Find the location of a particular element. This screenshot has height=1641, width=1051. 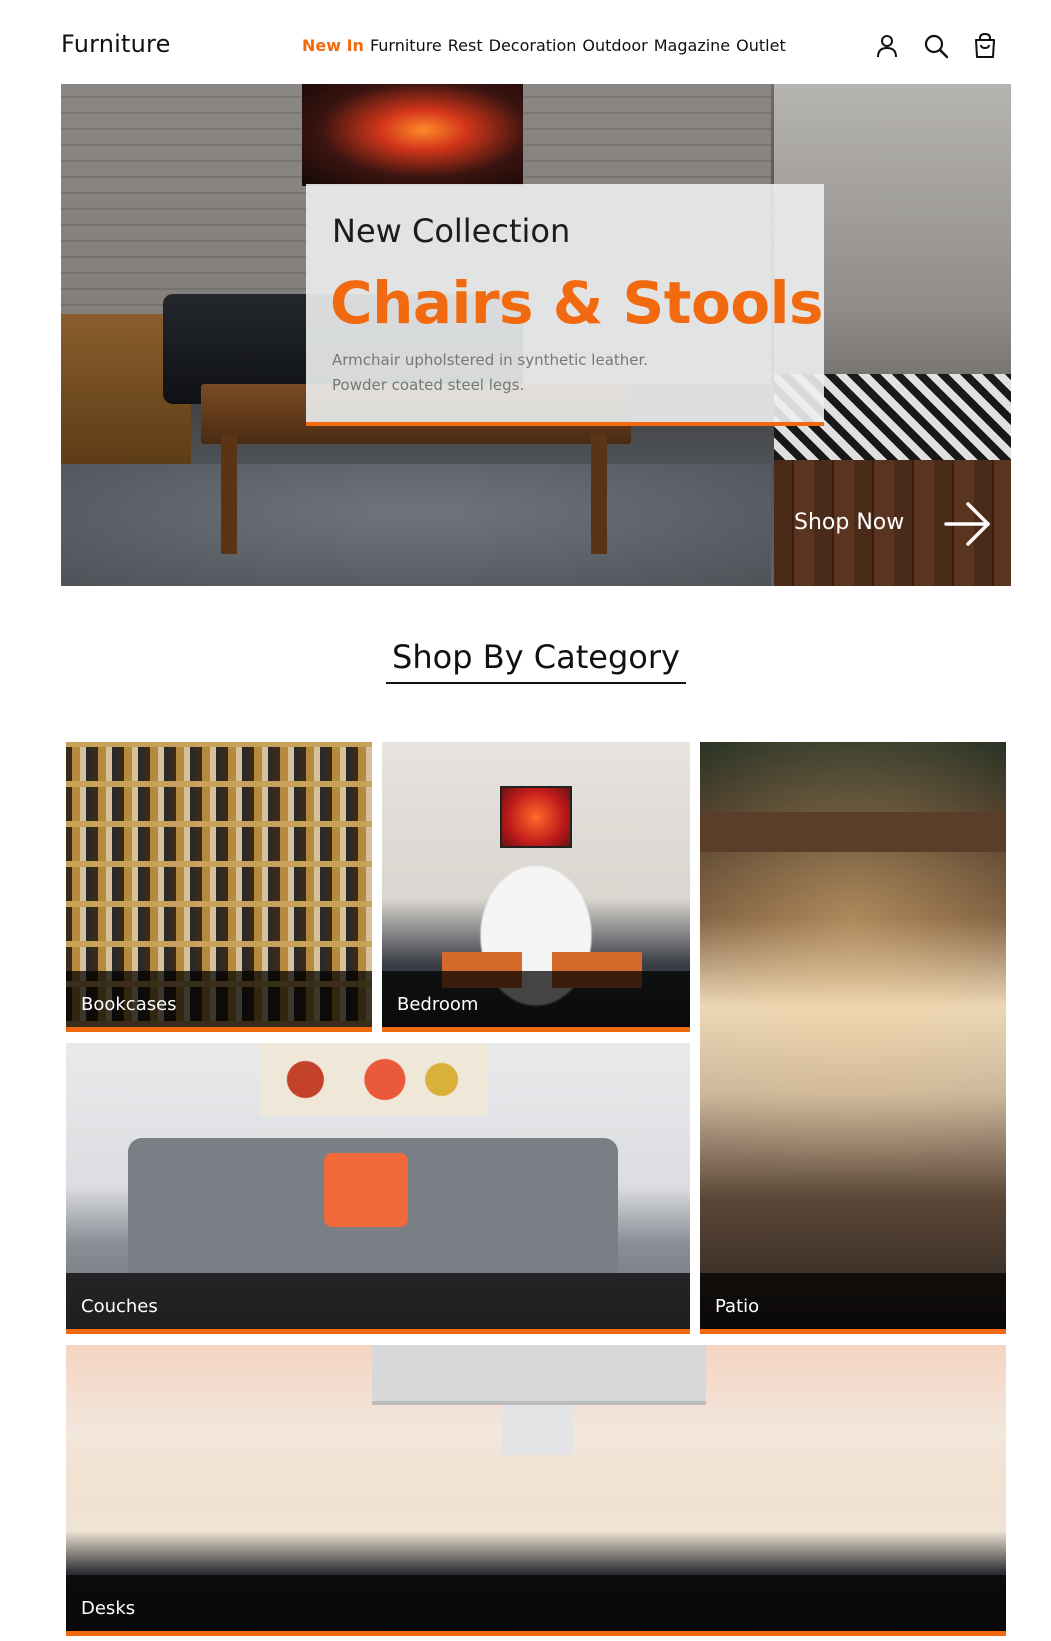

category-caption: Patio is located at coordinates (853, 1301).